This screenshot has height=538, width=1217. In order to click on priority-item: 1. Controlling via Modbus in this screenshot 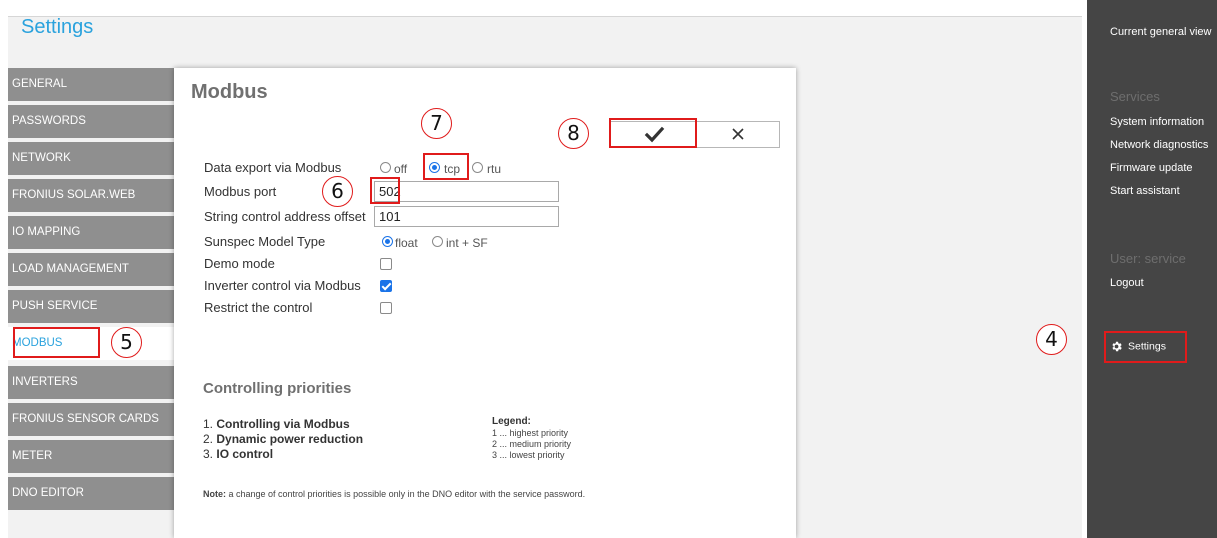, I will do `click(276, 424)`.